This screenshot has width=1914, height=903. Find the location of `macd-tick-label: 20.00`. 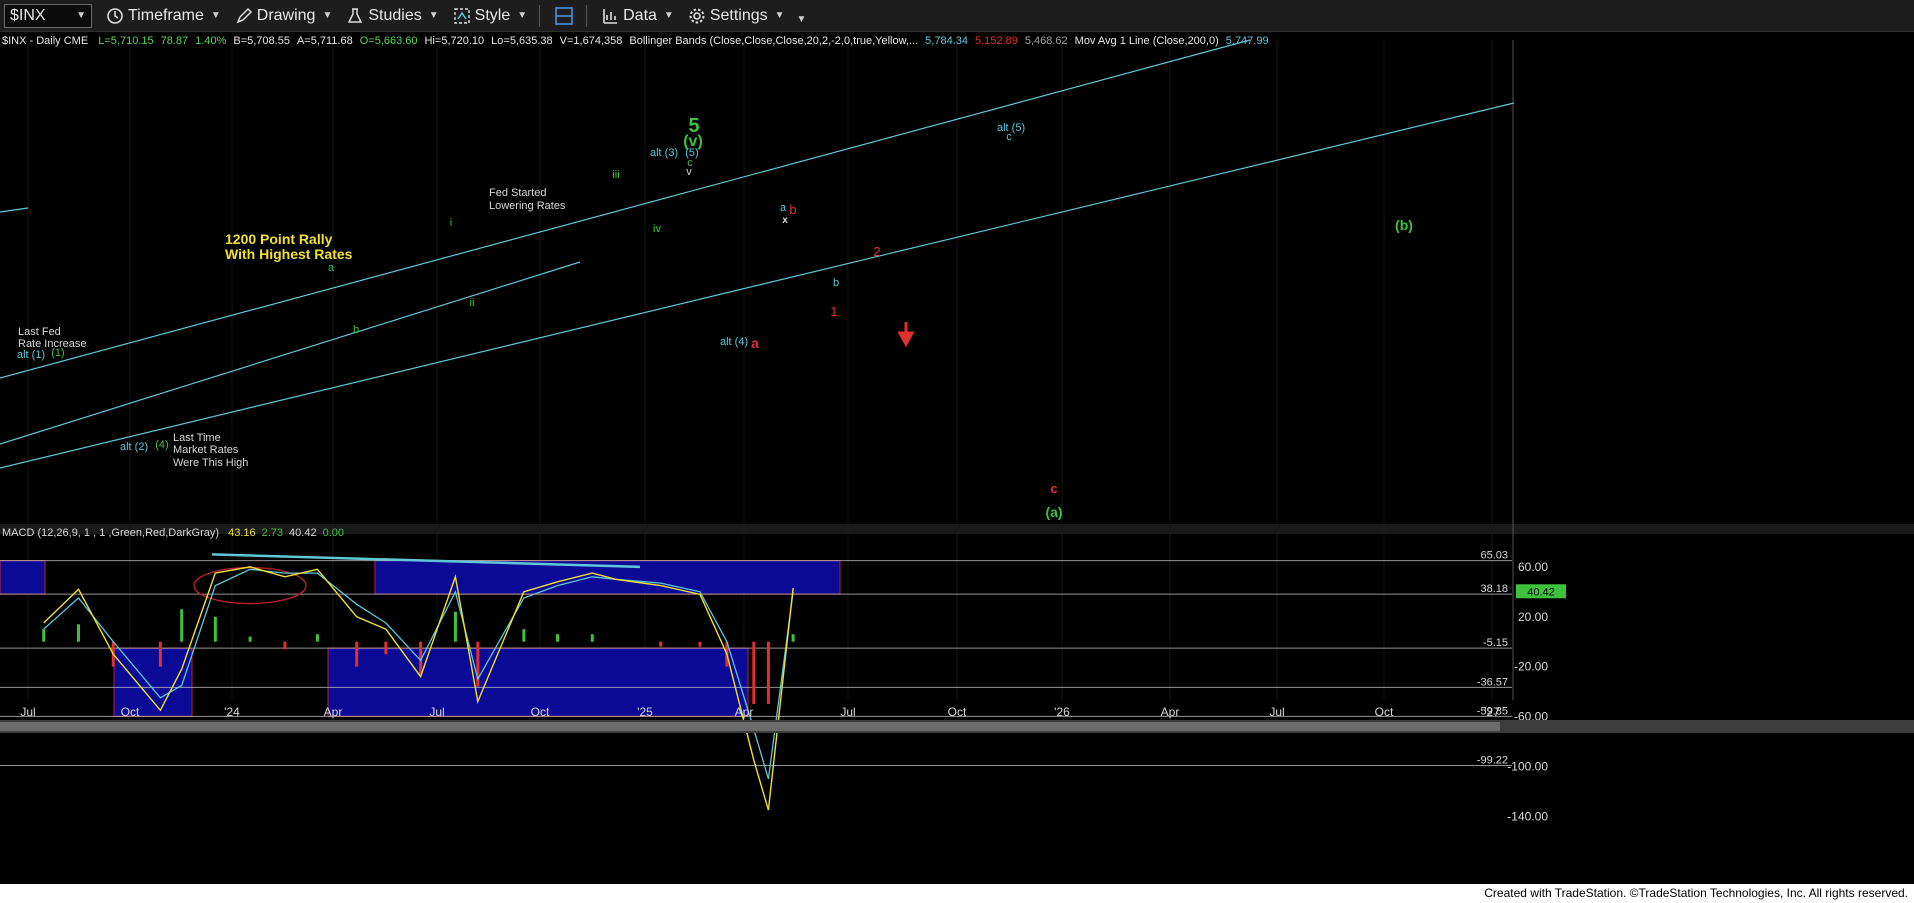

macd-tick-label: 20.00 is located at coordinates (1533, 617).